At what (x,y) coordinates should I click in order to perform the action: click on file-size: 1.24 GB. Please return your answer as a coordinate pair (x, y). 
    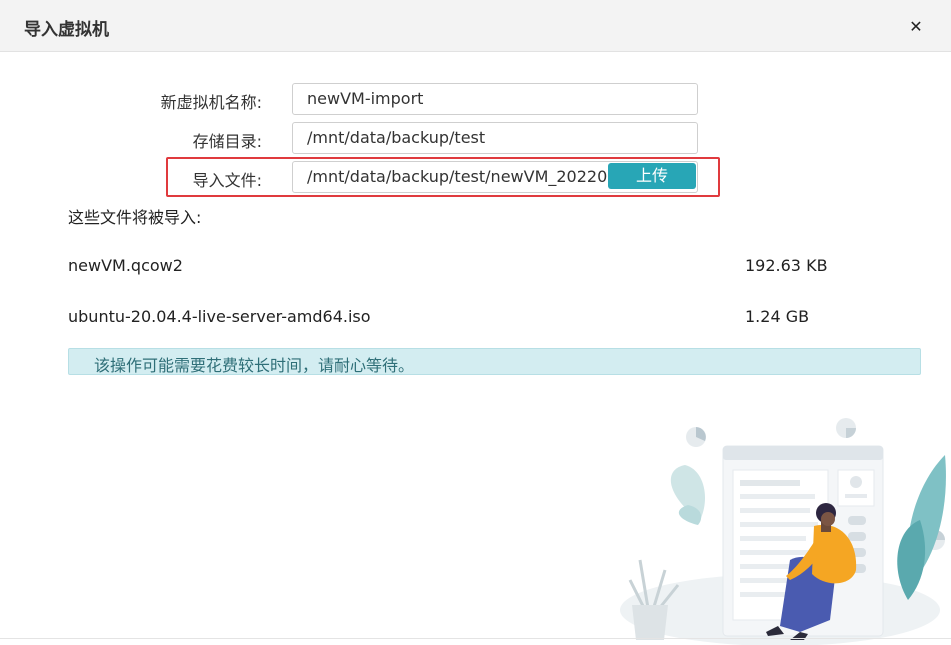
    Looking at the image, I should click on (777, 316).